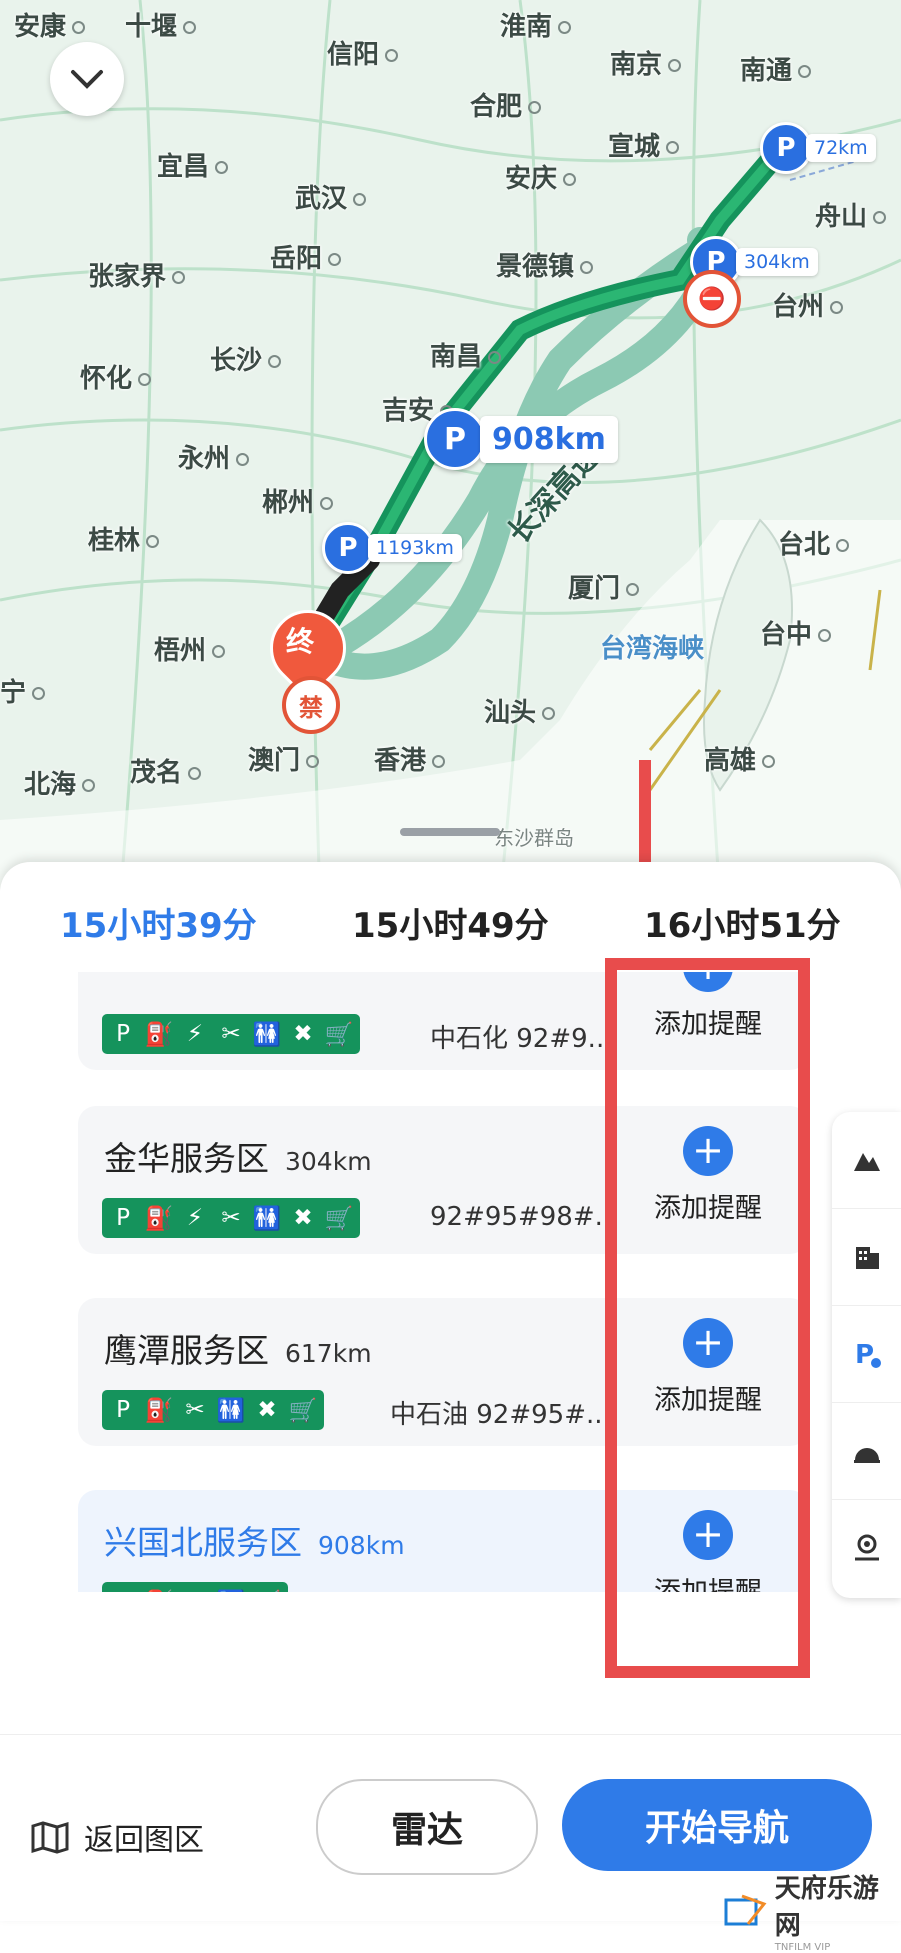 This screenshot has height=1953, width=901. What do you see at coordinates (866, 1455) in the screenshot?
I see `speedometer-icon` at bounding box center [866, 1455].